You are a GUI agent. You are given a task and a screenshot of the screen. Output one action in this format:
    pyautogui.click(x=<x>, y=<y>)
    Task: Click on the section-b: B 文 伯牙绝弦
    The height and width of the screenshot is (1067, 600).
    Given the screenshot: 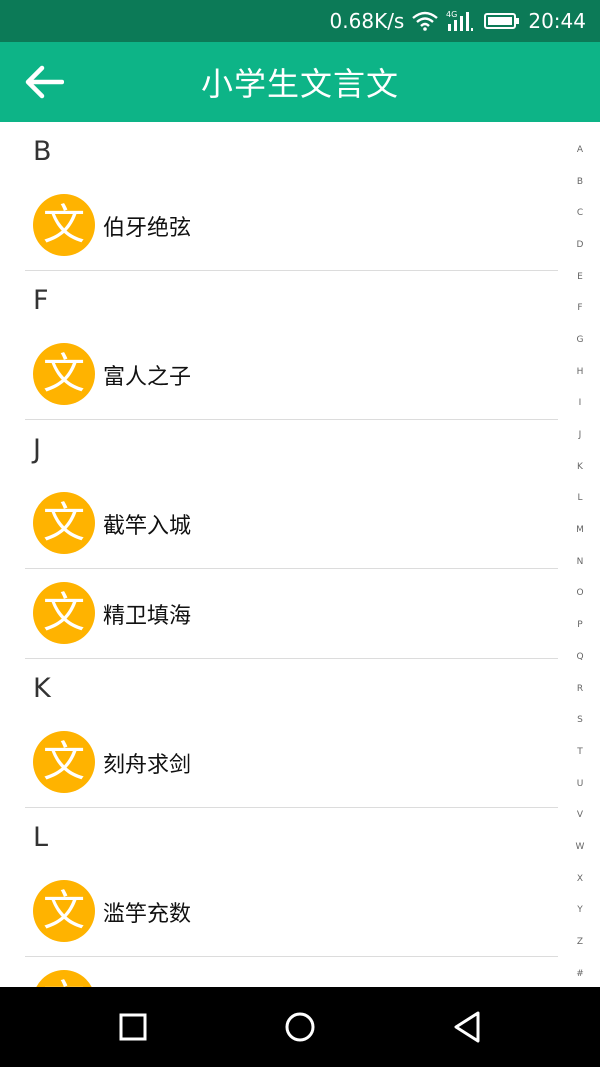 What is the action you would take?
    pyautogui.click(x=300, y=196)
    